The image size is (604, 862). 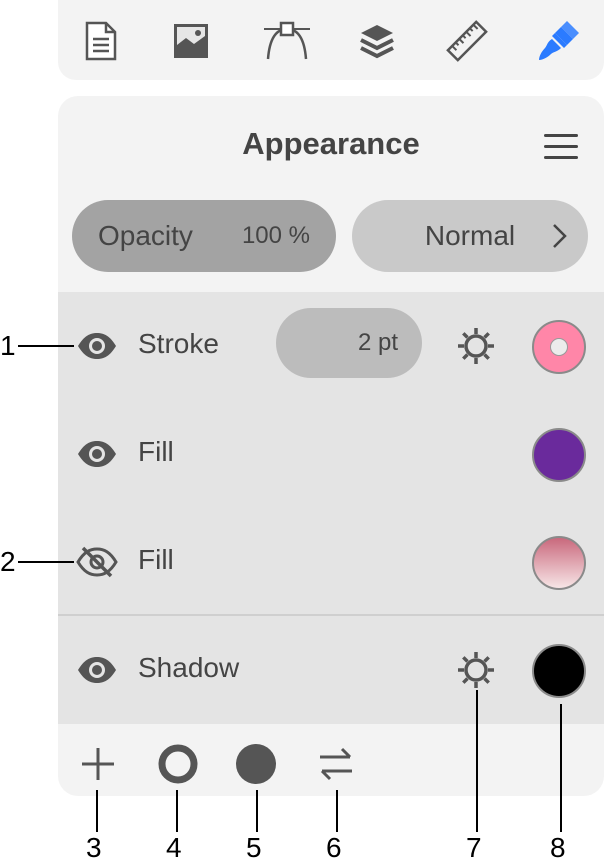 I want to click on blend-mode-label: Normal, so click(x=470, y=235).